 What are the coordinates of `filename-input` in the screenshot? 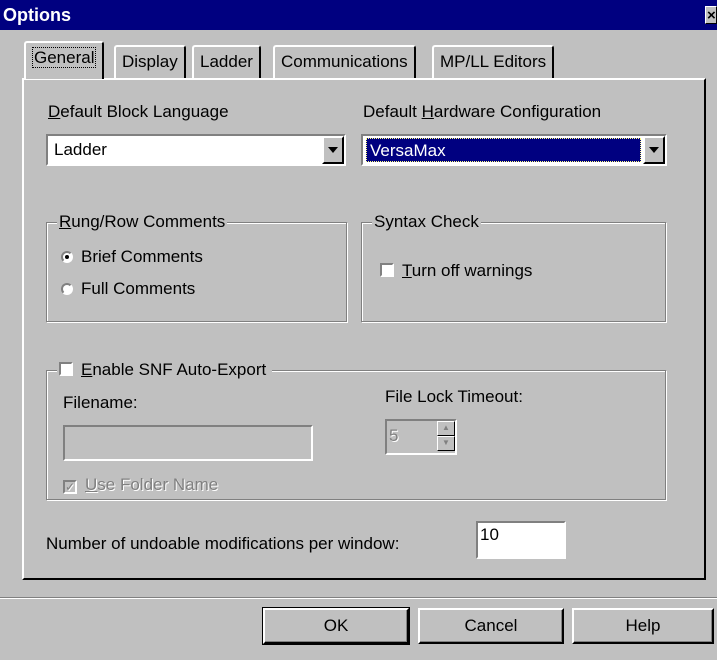 It's located at (188, 443).